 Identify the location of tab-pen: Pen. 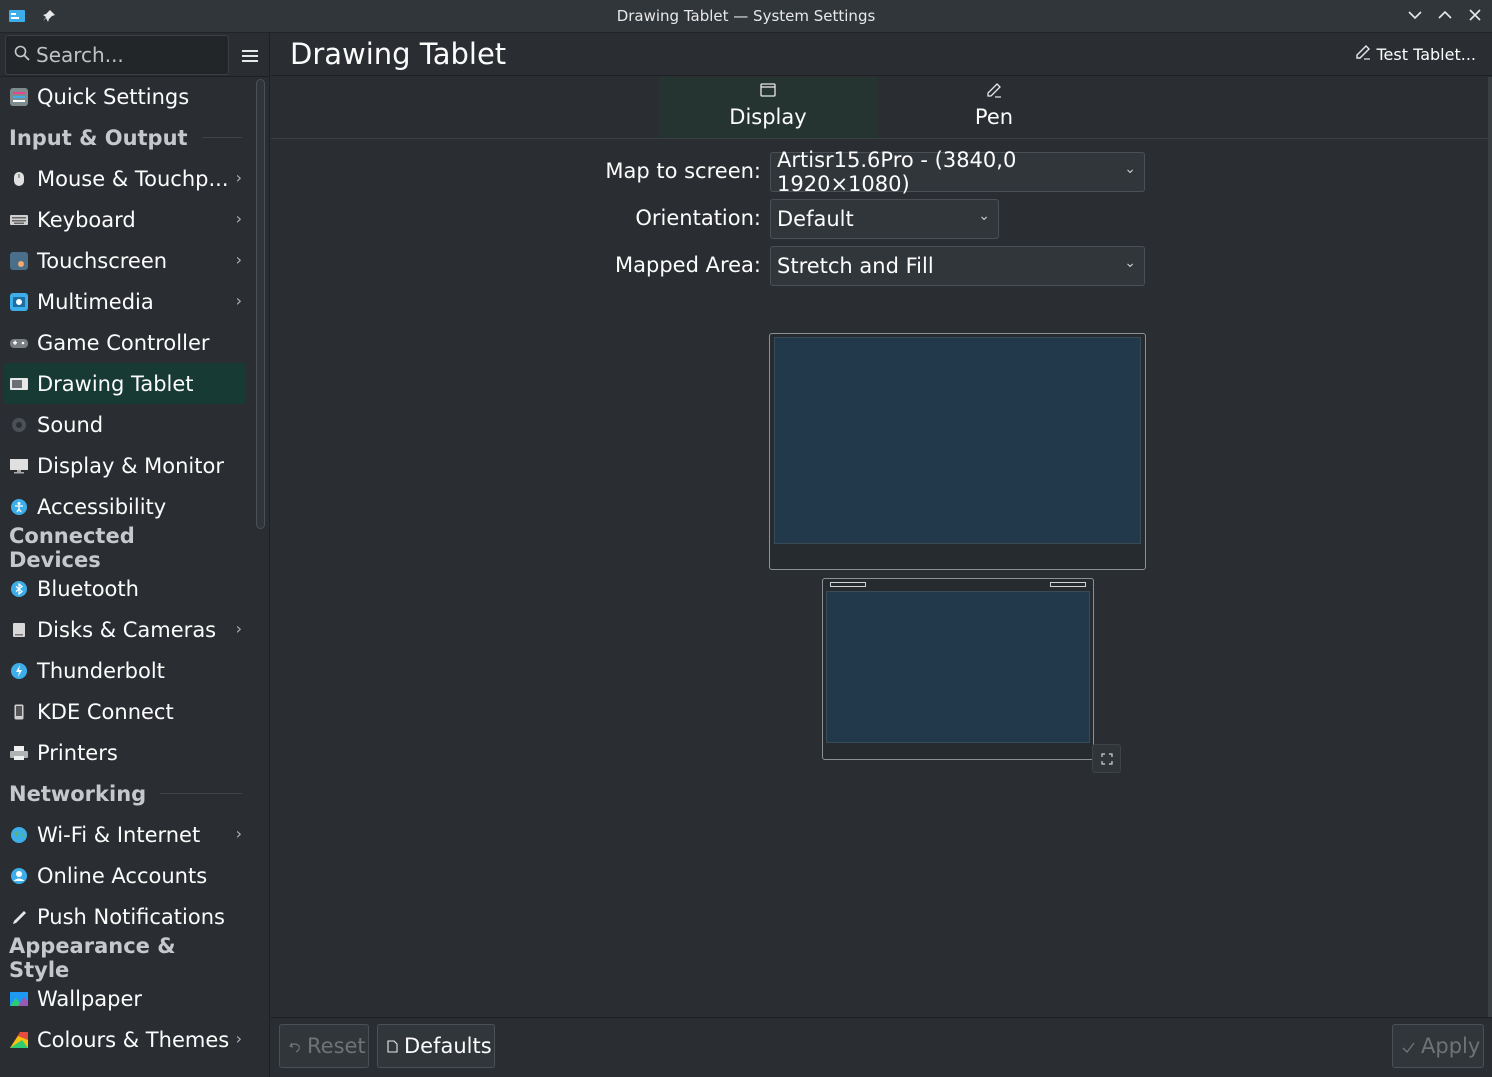
(994, 107).